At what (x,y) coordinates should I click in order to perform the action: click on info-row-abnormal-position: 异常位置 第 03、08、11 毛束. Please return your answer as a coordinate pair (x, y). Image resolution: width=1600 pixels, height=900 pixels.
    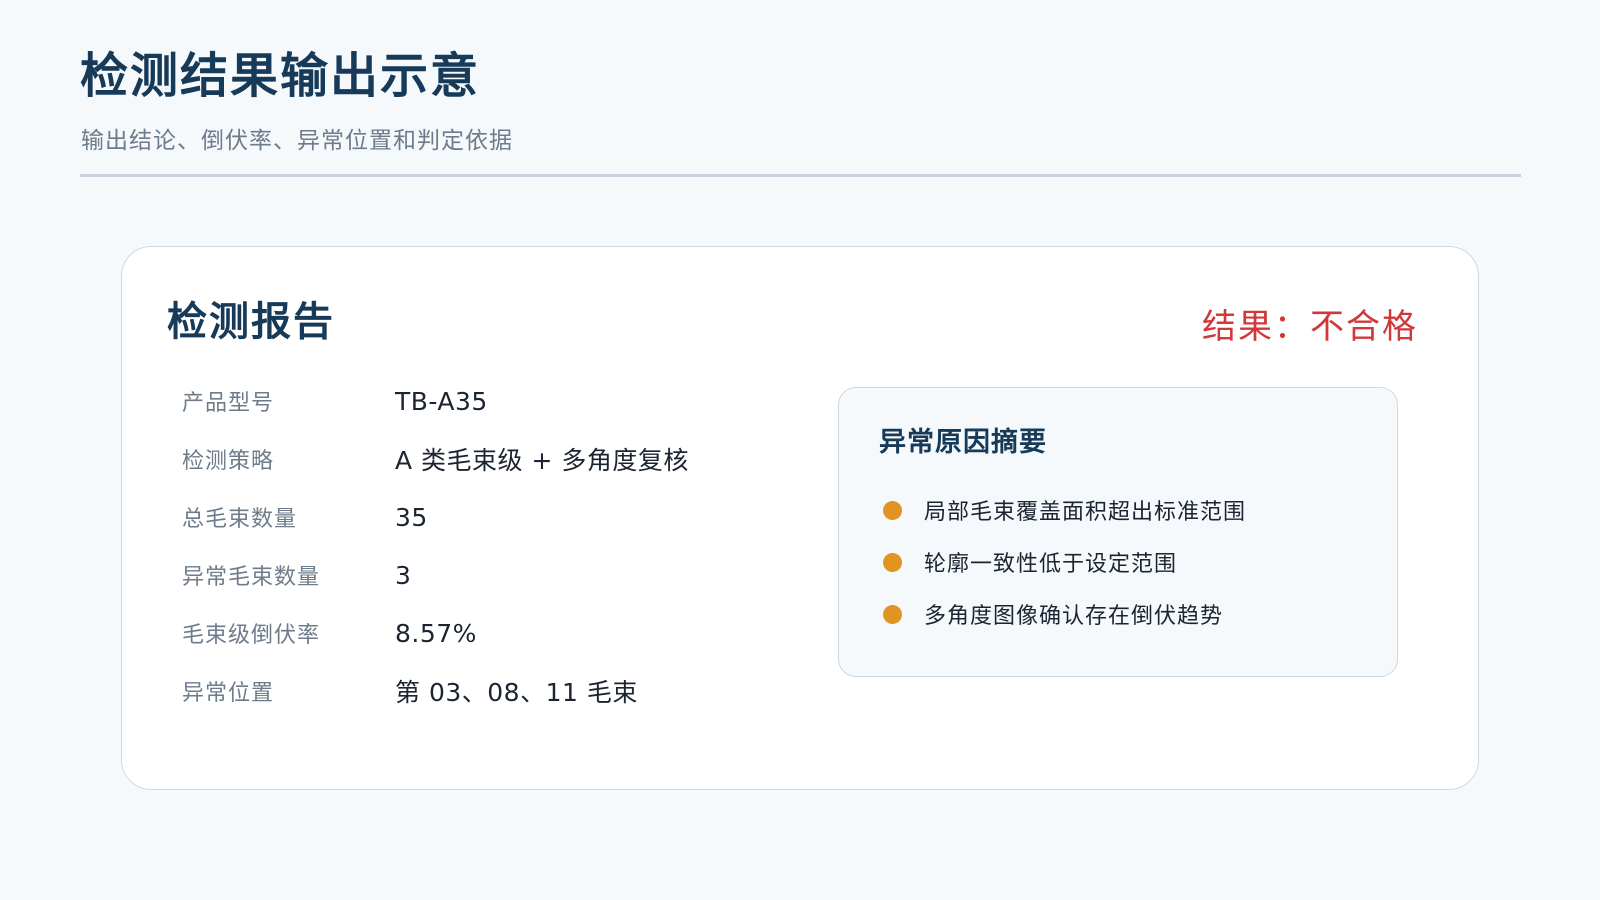
    Looking at the image, I should click on (435, 691).